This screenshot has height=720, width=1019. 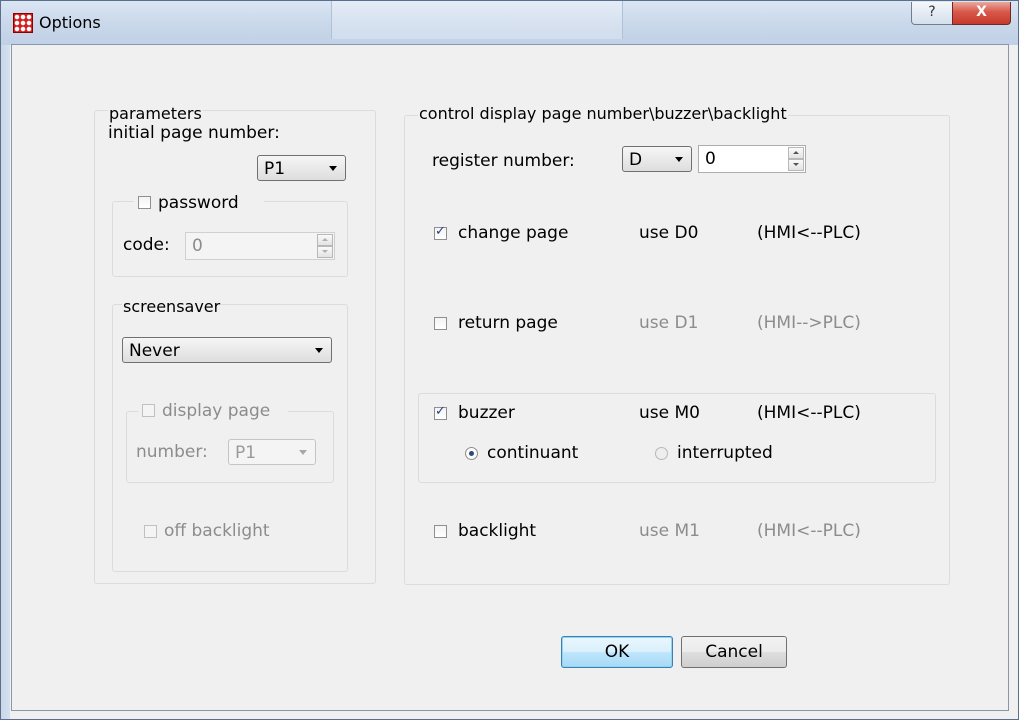 I want to click on continuant-radio, so click(x=471, y=453).